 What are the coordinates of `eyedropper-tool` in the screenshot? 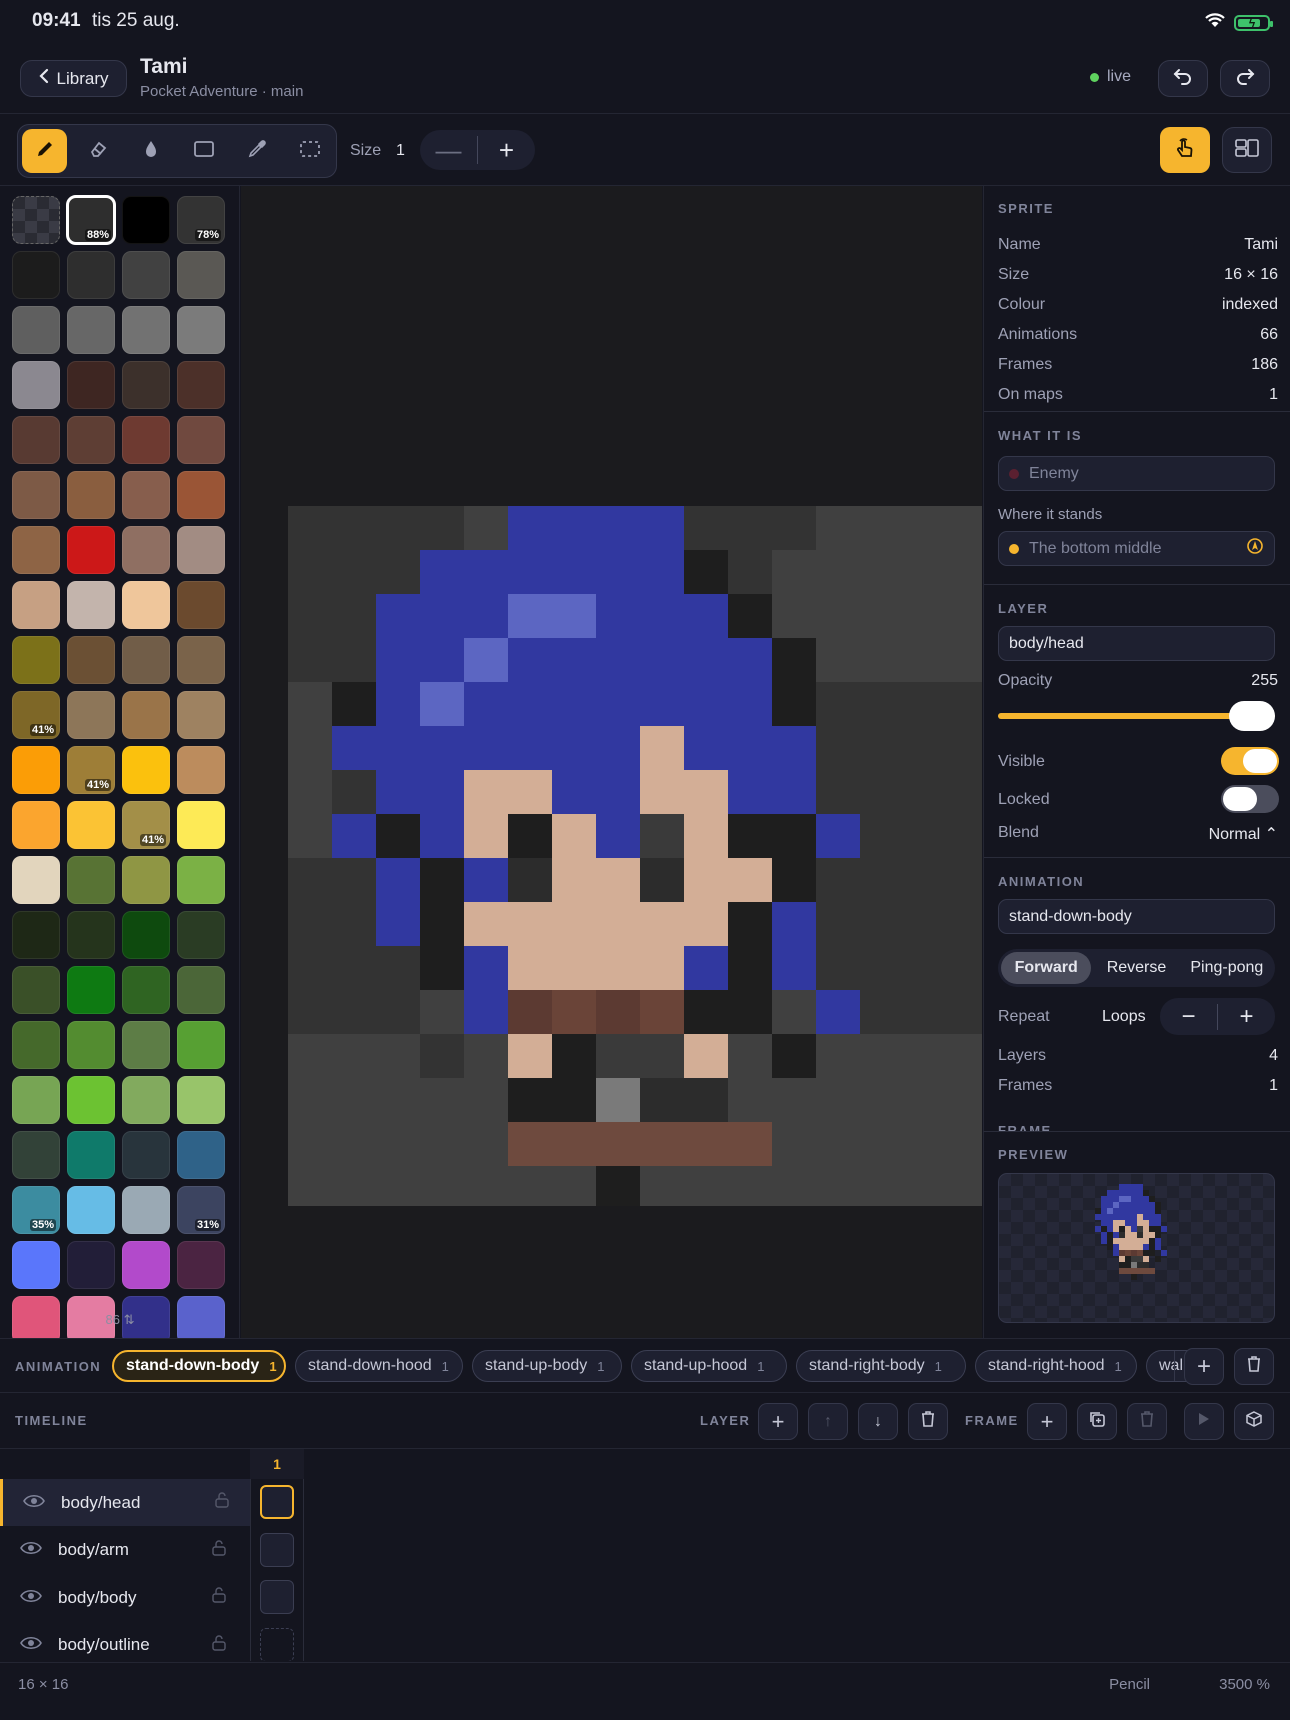 It's located at (256, 151).